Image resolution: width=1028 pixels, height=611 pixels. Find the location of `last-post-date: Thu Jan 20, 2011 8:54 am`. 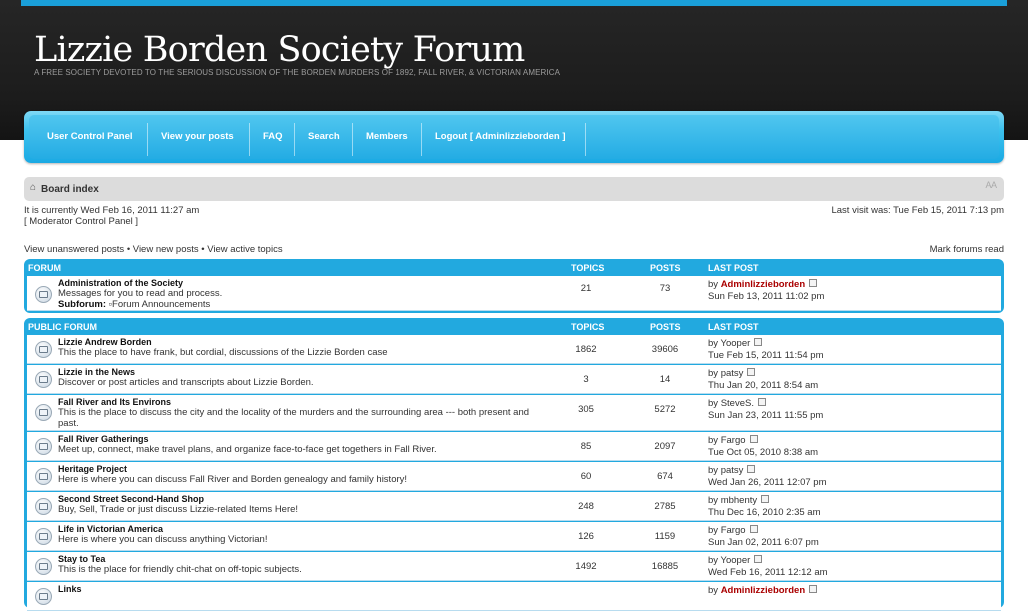

last-post-date: Thu Jan 20, 2011 8:54 am is located at coordinates (763, 385).